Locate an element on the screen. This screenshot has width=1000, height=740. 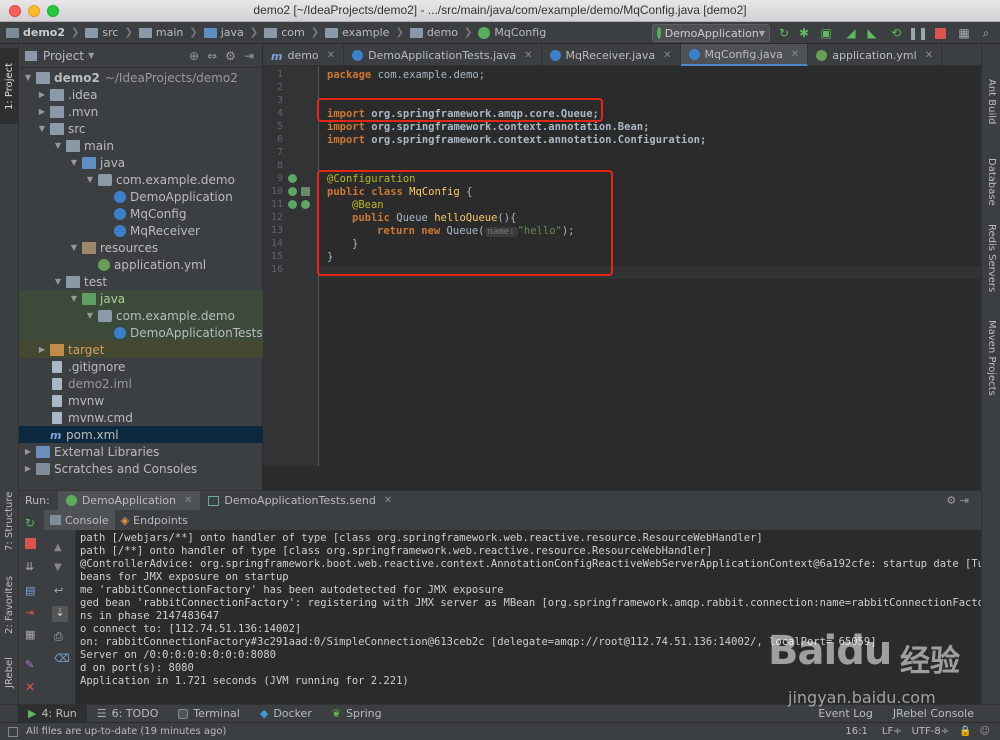
line-separator: LF÷ is located at coordinates (892, 731).